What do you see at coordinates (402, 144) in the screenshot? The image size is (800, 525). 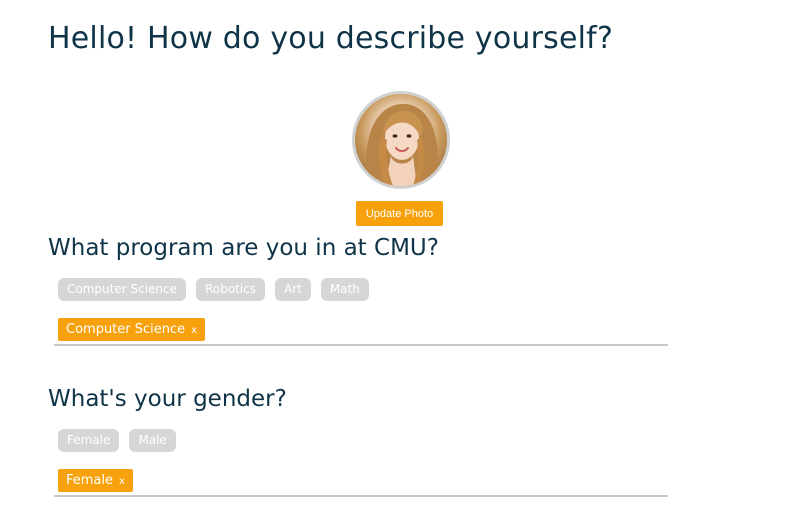 I see `profile-photo-icon` at bounding box center [402, 144].